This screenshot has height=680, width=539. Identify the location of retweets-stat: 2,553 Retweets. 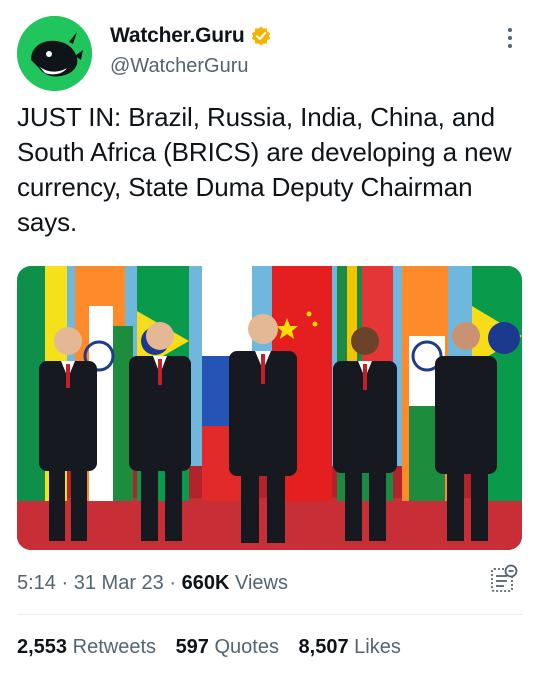
(86, 647).